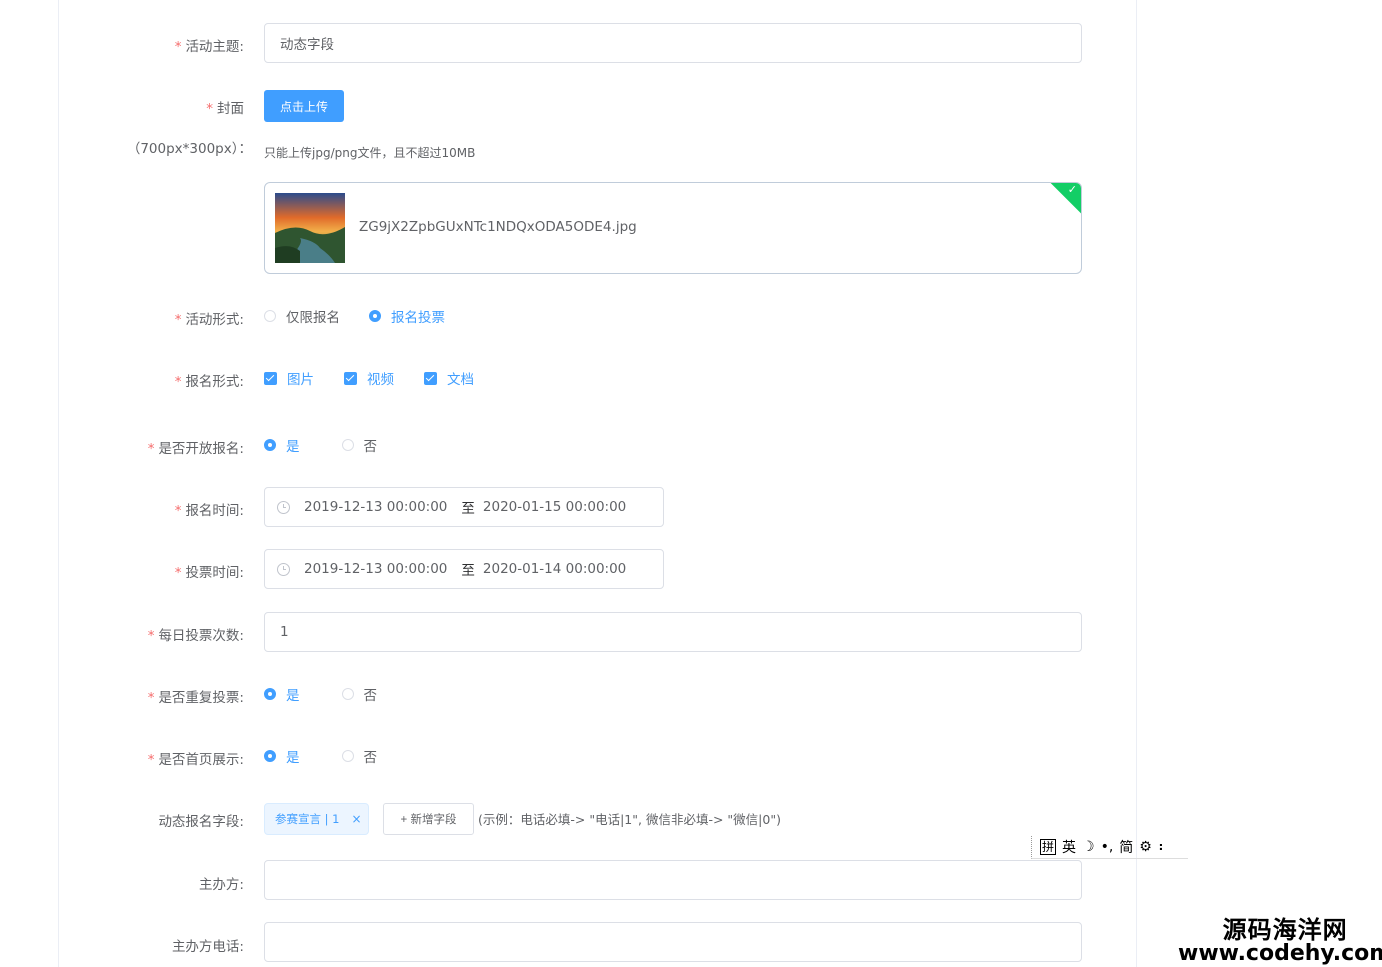  I want to click on signup-time-start: 2019-12-13 00:00:00, so click(375, 507).